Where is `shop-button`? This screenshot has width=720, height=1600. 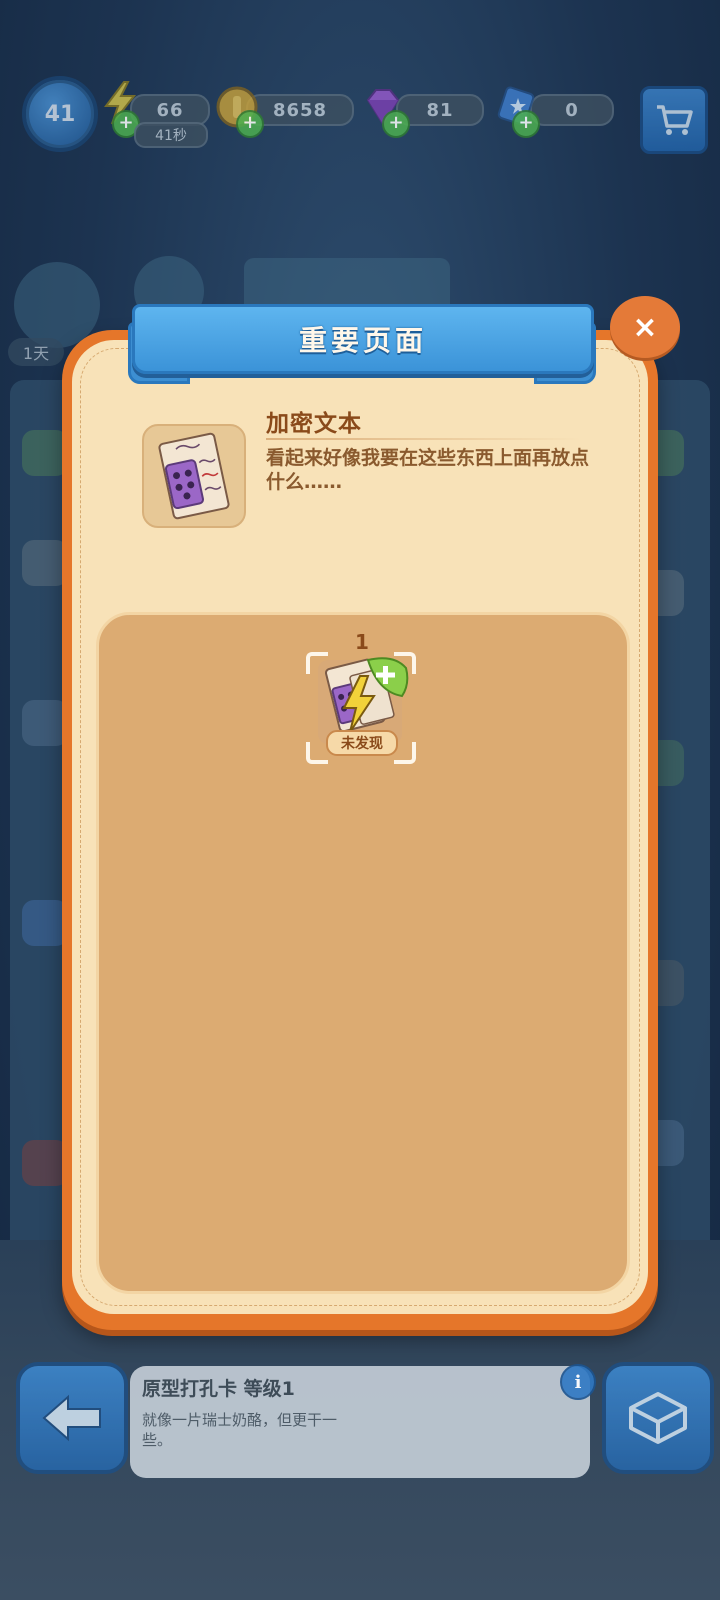
shop-button is located at coordinates (674, 120).